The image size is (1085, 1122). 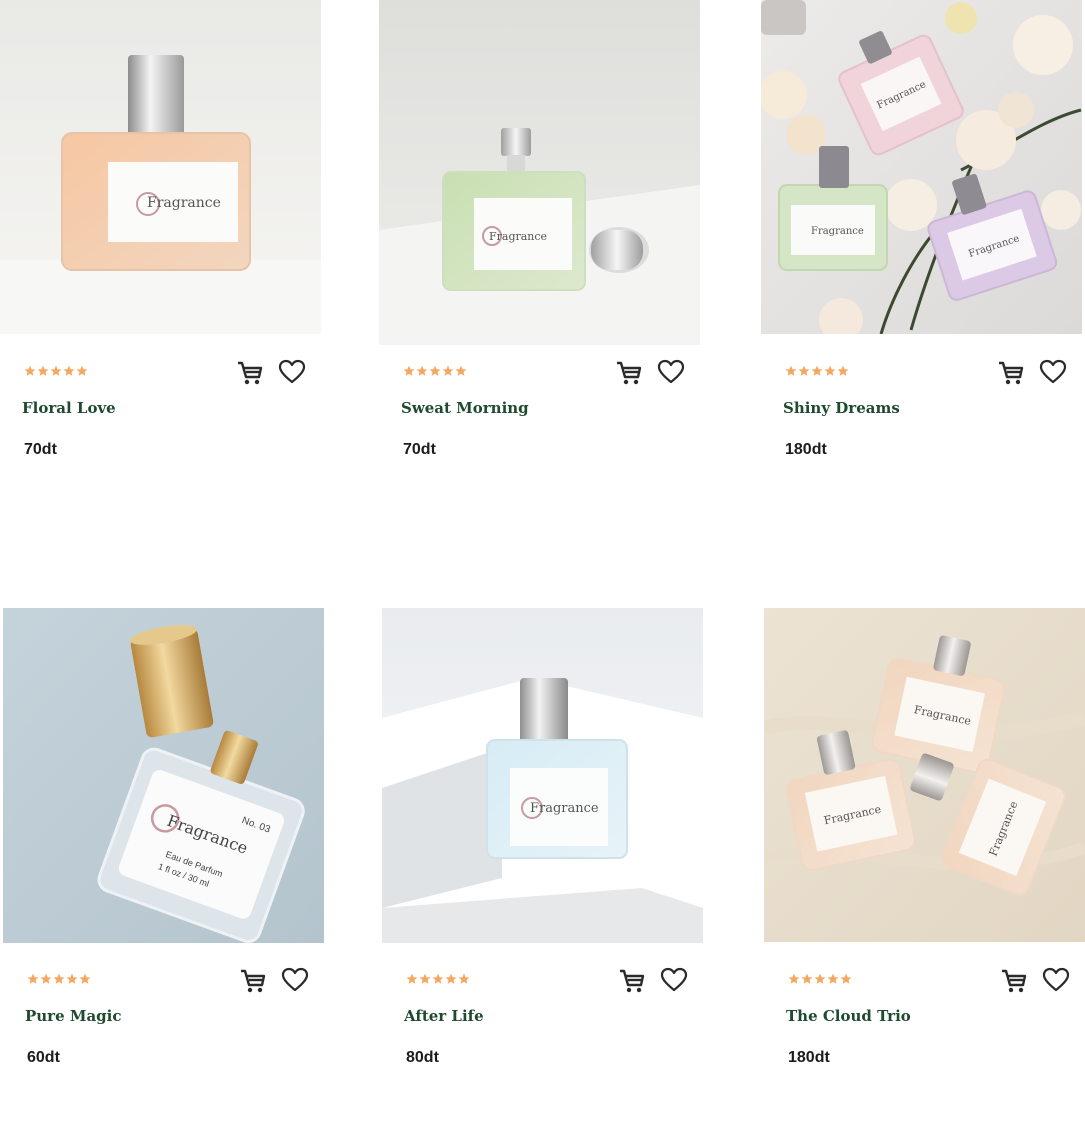 What do you see at coordinates (444, 1016) in the screenshot?
I see `product-name: After Life` at bounding box center [444, 1016].